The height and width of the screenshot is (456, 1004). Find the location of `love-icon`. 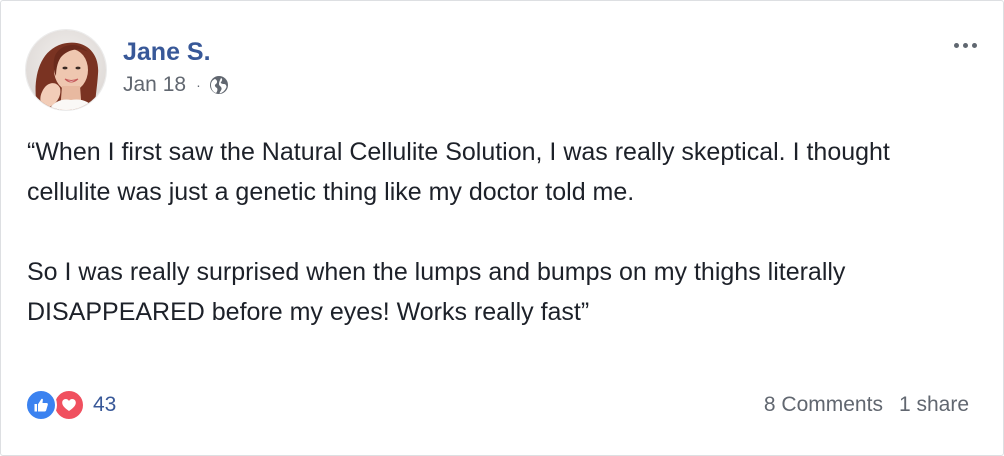

love-icon is located at coordinates (69, 405).